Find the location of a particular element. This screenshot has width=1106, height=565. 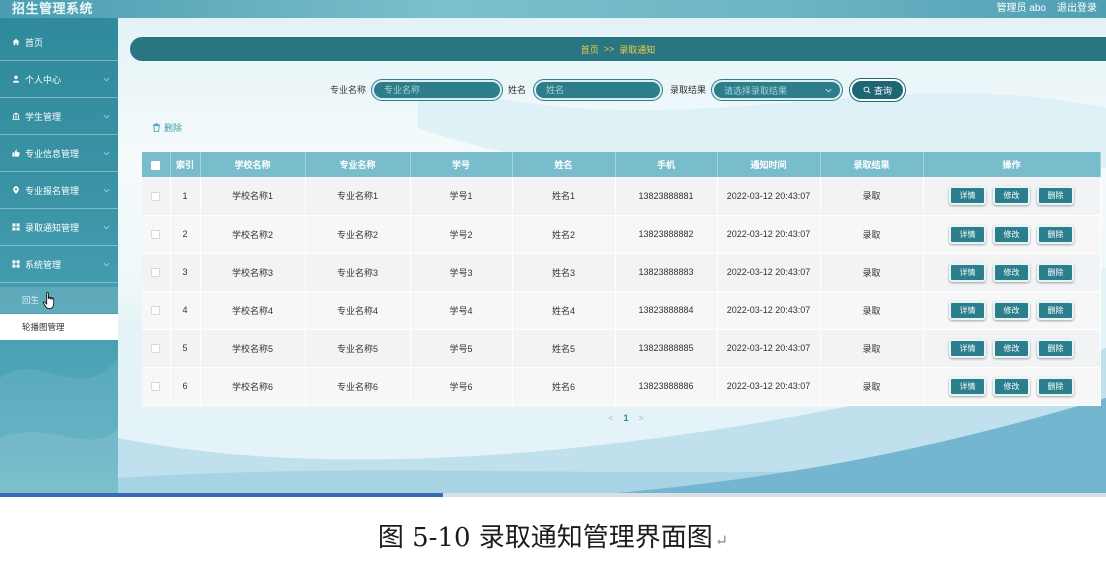

column-header-major: 专业名称 is located at coordinates (358, 164).